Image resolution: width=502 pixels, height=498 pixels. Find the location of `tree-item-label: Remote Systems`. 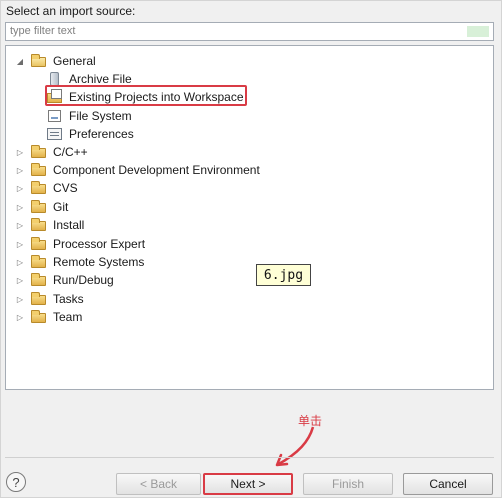

tree-item-label: Remote Systems is located at coordinates (99, 262).